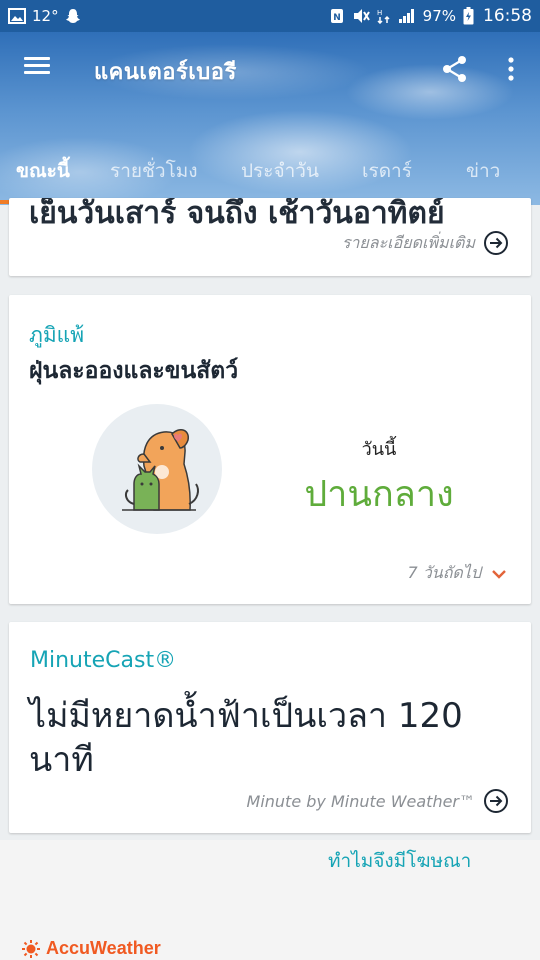 The width and height of the screenshot is (540, 960). What do you see at coordinates (154, 171) in the screenshot?
I see `tab-hourly: รายชั่วโมง` at bounding box center [154, 171].